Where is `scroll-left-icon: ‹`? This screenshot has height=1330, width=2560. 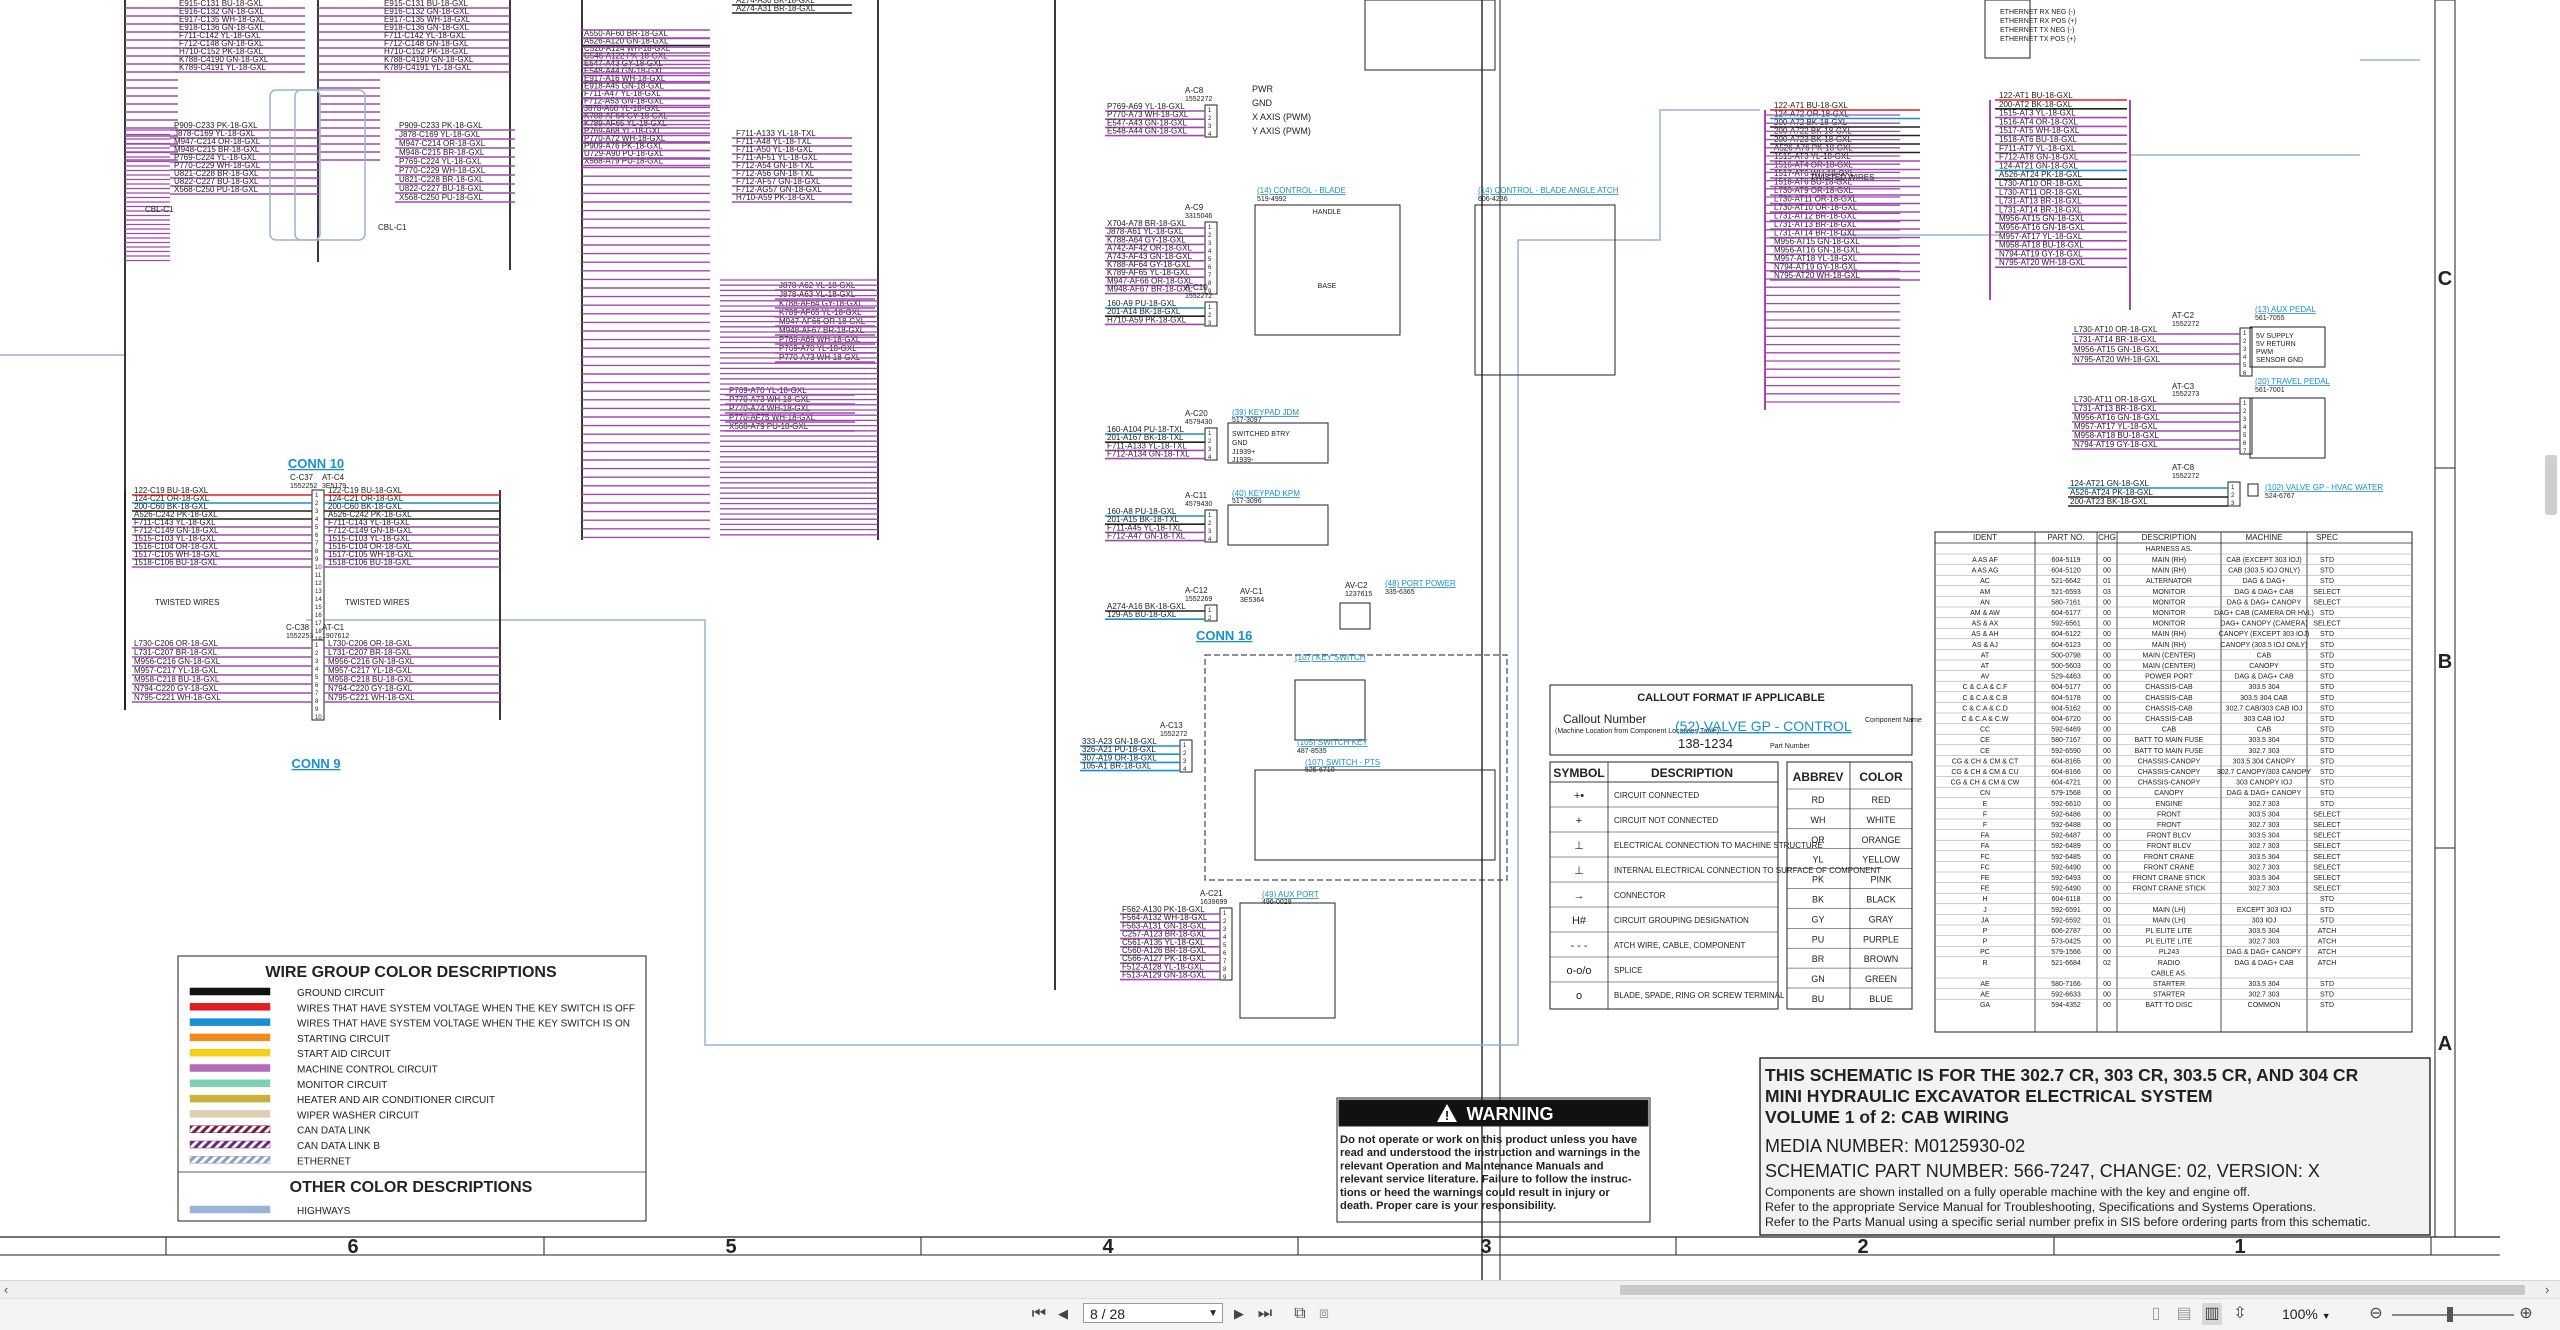 scroll-left-icon: ‹ is located at coordinates (6, 1289).